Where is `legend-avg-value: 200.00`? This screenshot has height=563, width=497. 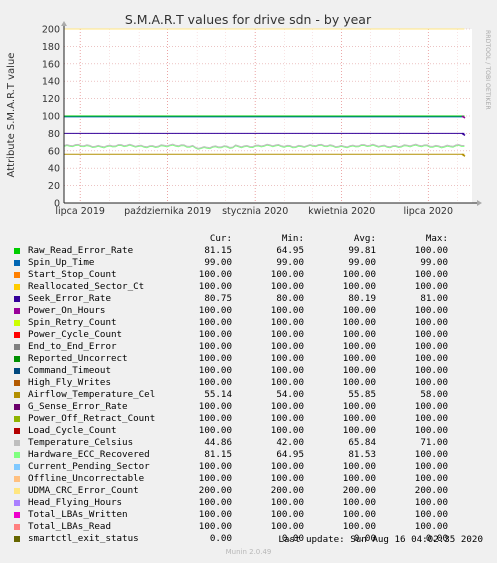
legend-avg-value: 200.00 is located at coordinates (359, 490).